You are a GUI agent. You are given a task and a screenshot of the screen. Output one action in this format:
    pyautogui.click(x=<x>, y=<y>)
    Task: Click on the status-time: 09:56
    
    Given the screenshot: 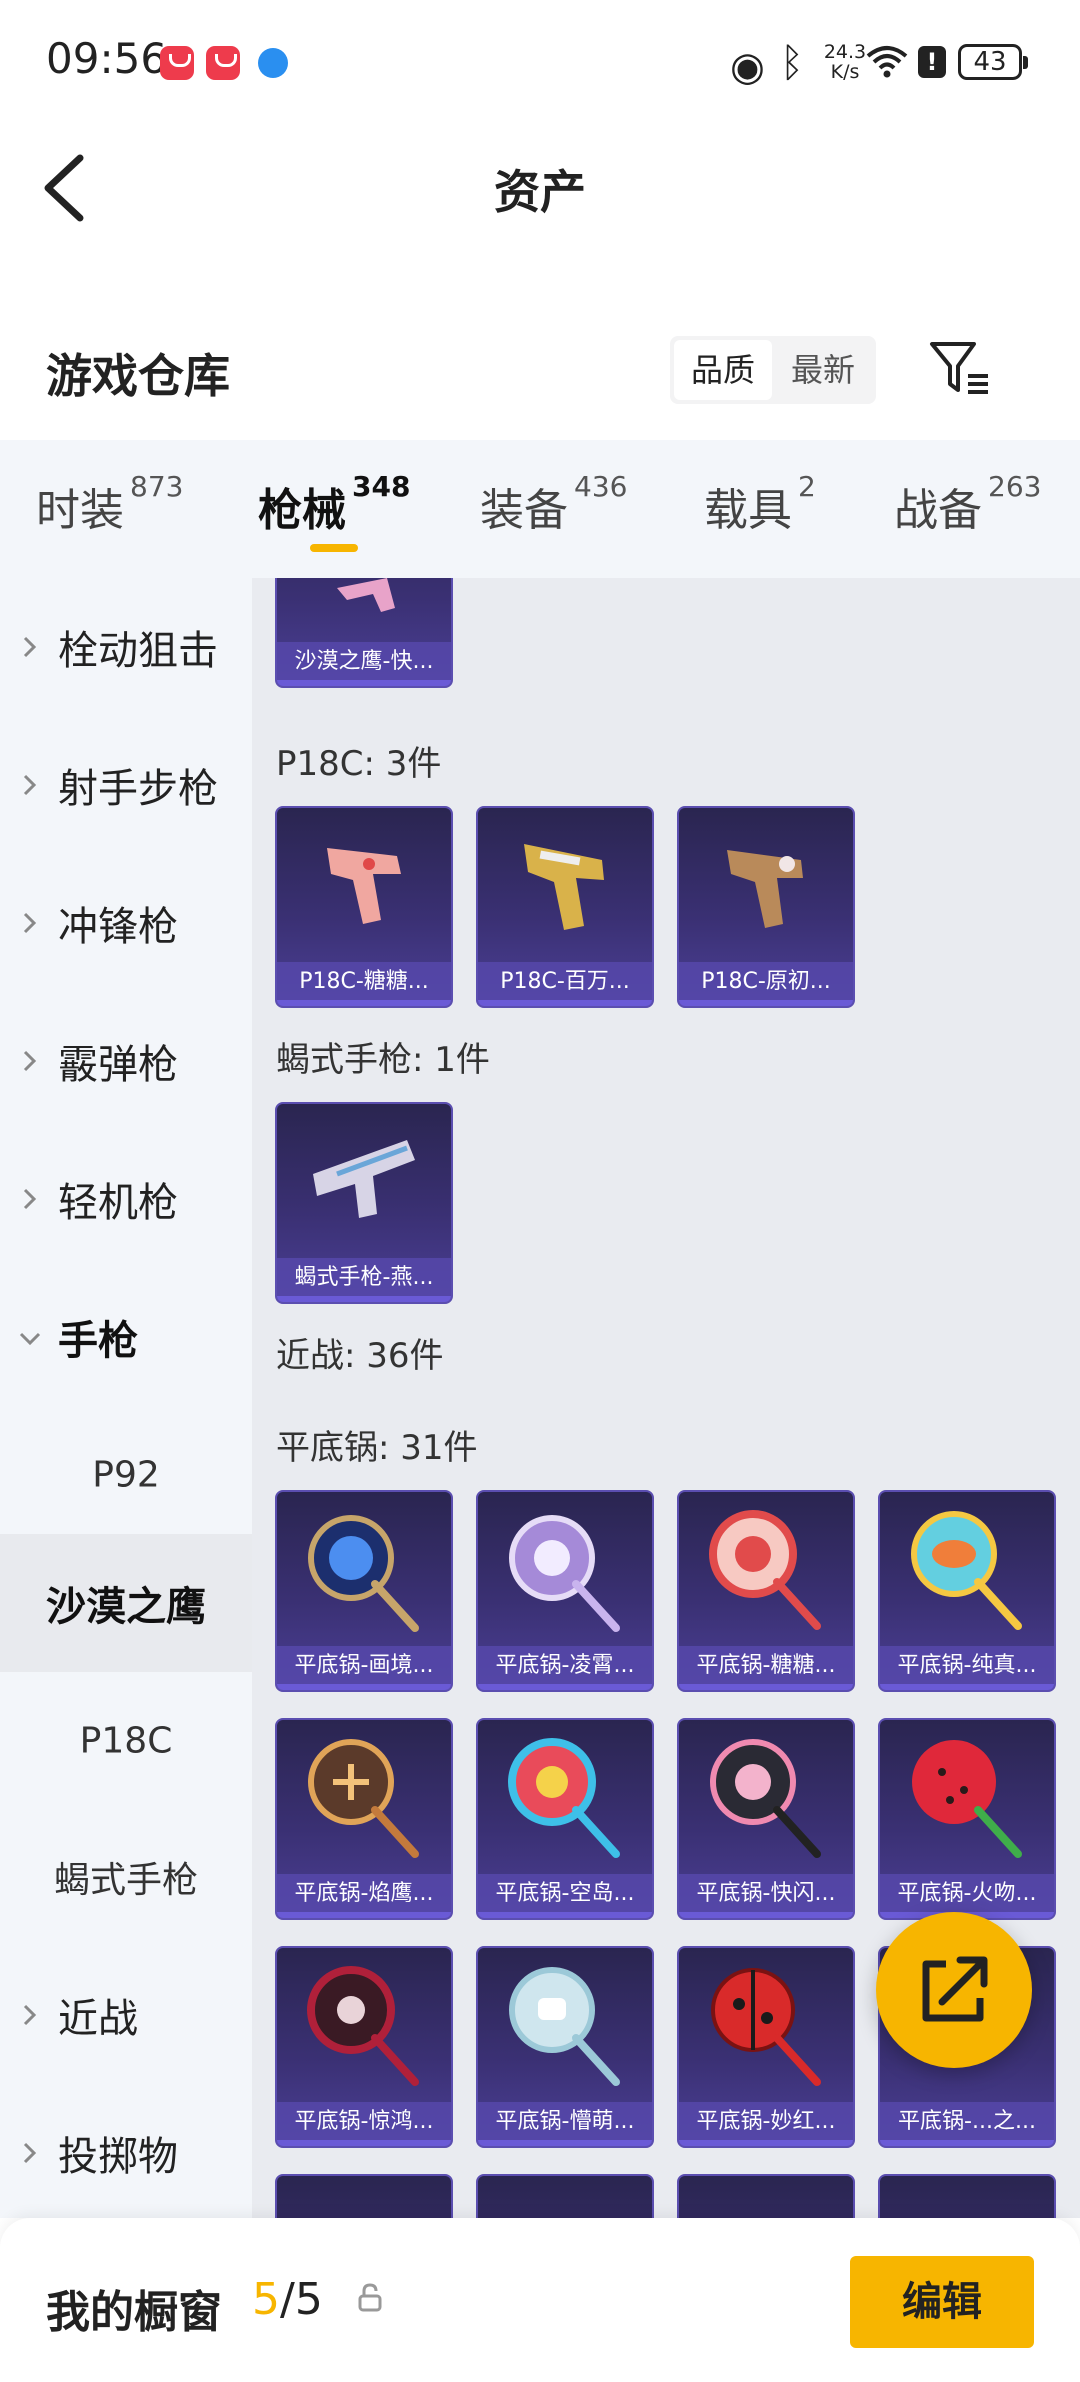 What is the action you would take?
    pyautogui.click(x=107, y=58)
    